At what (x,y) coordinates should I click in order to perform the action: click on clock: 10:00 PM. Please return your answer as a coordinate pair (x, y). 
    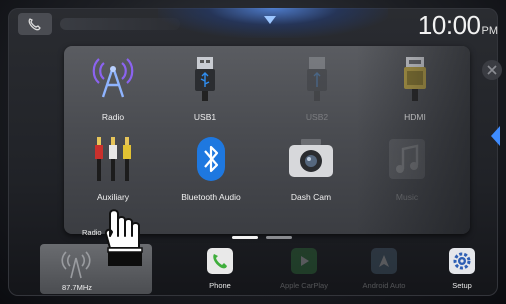
    Looking at the image, I should click on (458, 25).